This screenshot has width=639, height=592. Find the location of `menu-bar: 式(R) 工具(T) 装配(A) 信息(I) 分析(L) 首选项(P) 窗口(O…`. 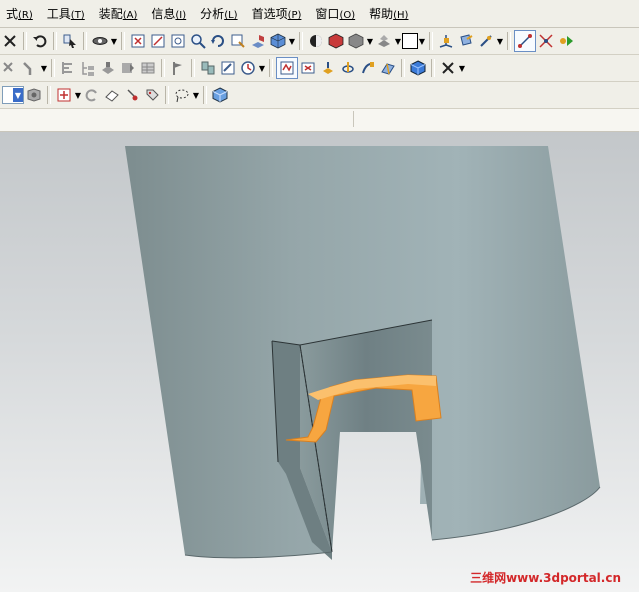

menu-bar: 式(R) 工具(T) 装配(A) 信息(I) 分析(L) 首选项(P) 窗口(O… is located at coordinates (319, 14).